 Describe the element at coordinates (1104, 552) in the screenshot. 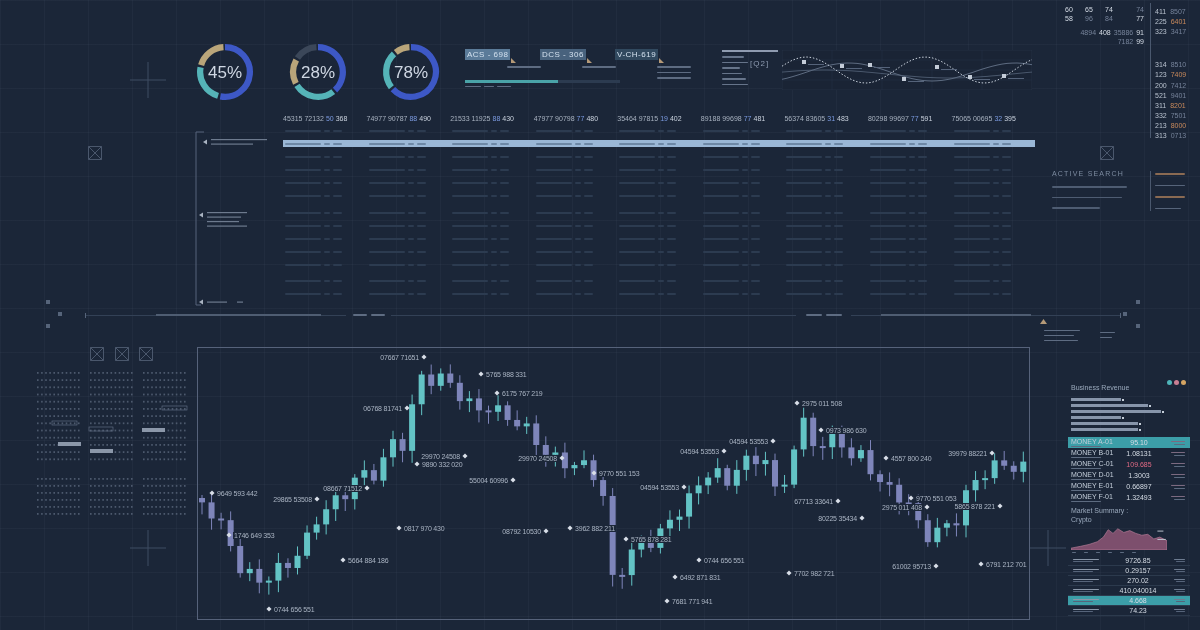

I see `axis-labels-drawing` at that location.